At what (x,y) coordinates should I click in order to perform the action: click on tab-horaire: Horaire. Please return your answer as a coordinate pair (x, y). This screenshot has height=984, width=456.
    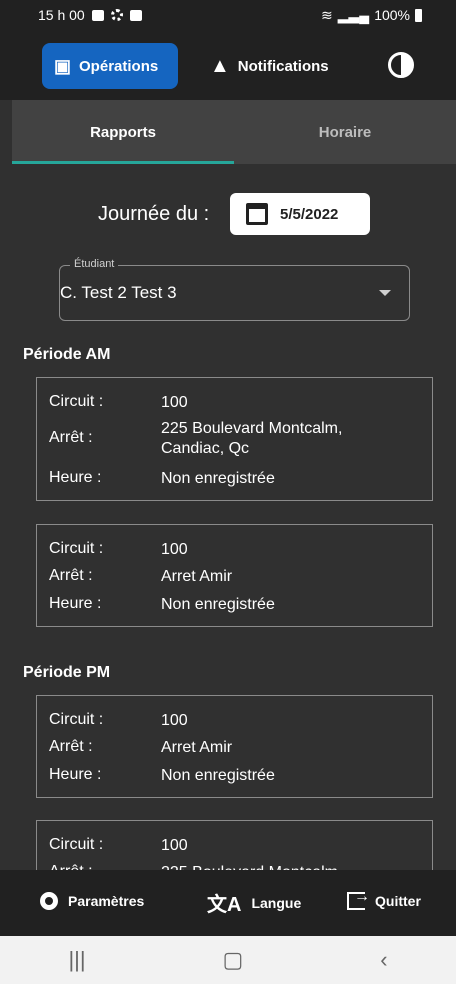
    Looking at the image, I should click on (345, 132).